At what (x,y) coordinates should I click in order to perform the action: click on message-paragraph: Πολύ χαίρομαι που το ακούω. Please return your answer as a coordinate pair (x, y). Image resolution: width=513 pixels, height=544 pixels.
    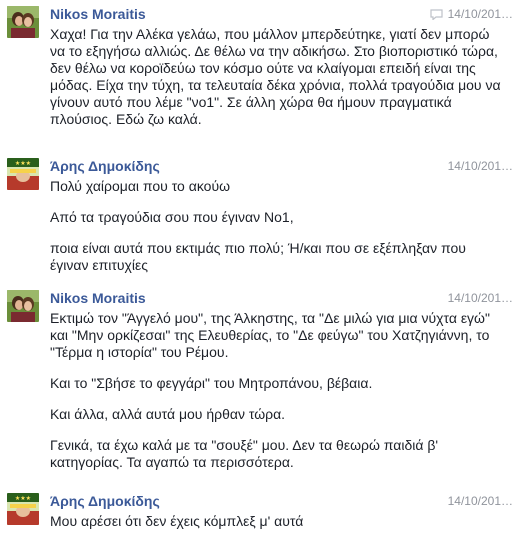
    Looking at the image, I should click on (140, 186).